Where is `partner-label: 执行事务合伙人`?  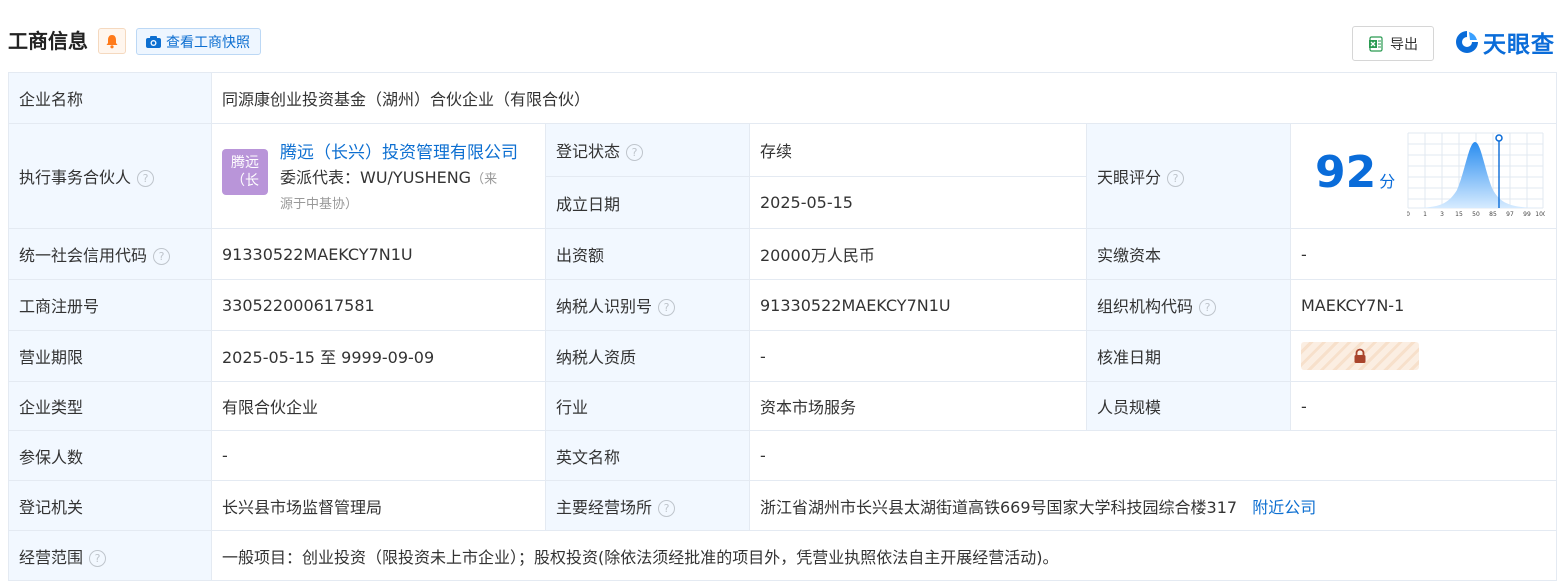 partner-label: 执行事务合伙人 is located at coordinates (75, 177).